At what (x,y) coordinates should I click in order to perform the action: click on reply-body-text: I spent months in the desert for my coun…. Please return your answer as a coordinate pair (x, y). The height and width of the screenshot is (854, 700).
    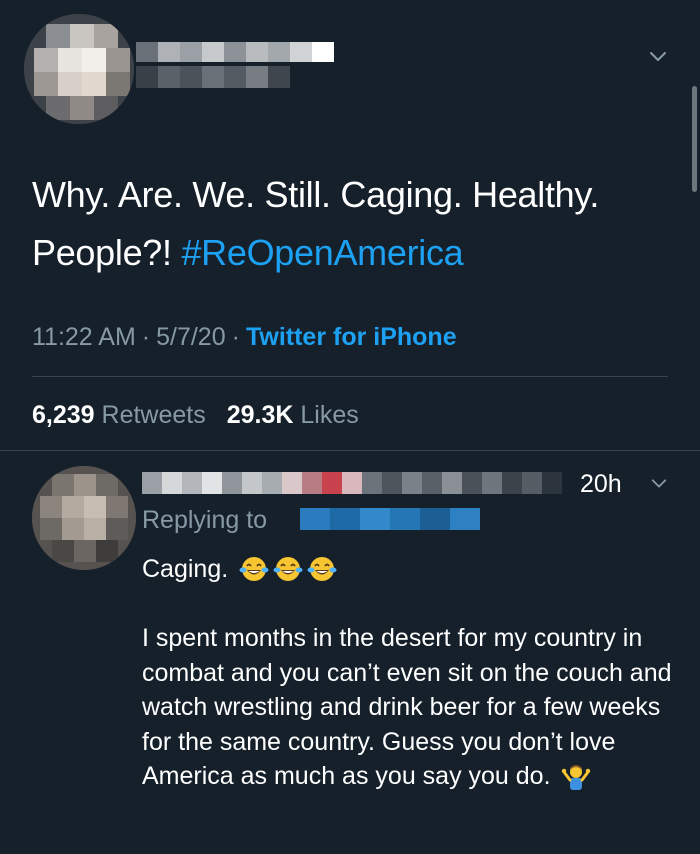
    Looking at the image, I should click on (407, 707).